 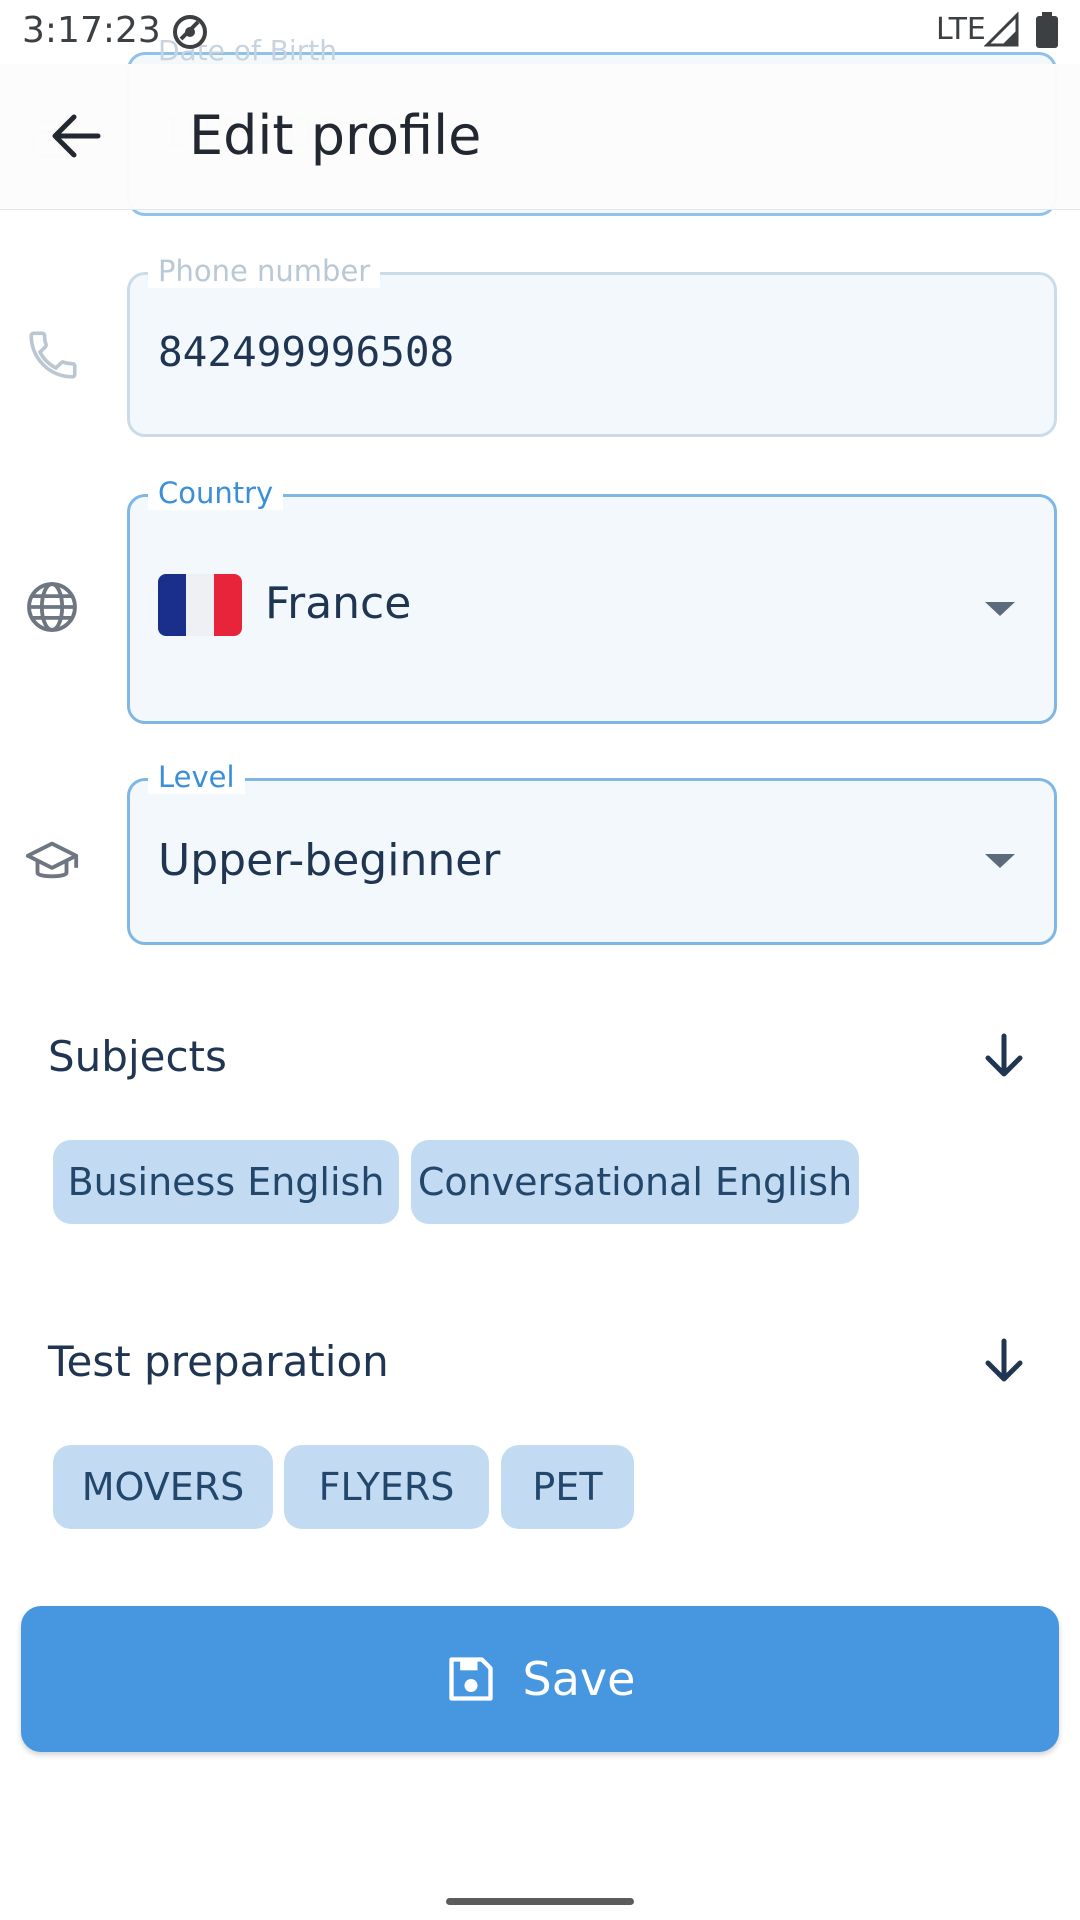 What do you see at coordinates (137, 1056) in the screenshot?
I see `subjects-title: Subjects` at bounding box center [137, 1056].